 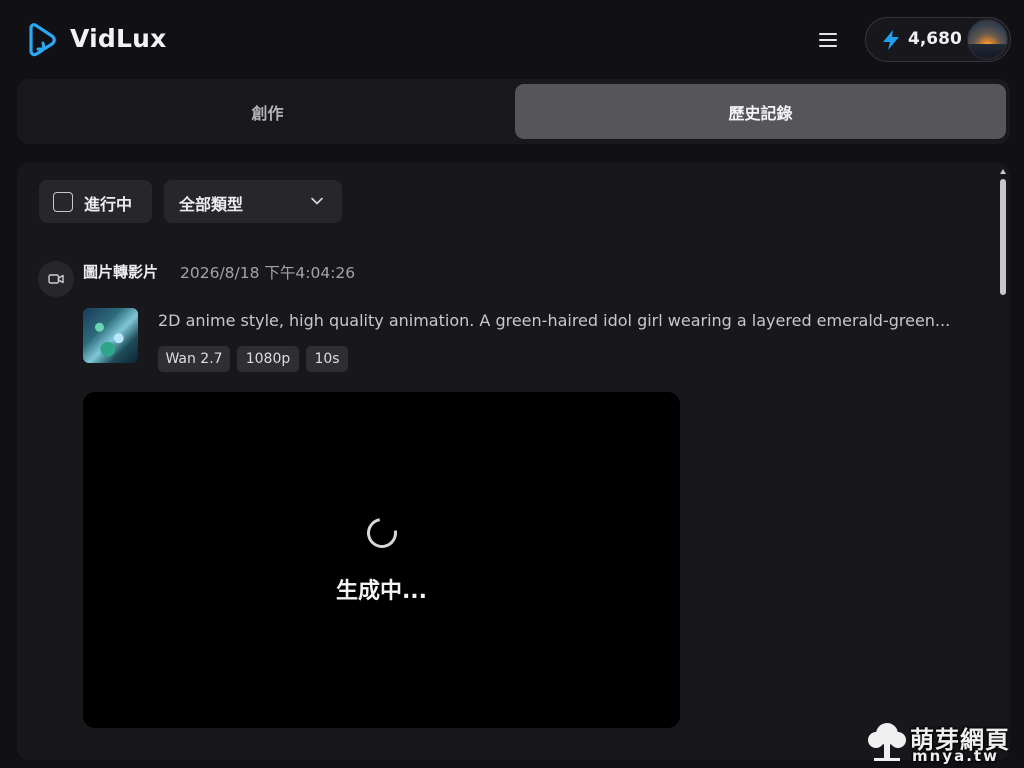 I want to click on scrollbar-thumb, so click(x=1003, y=237).